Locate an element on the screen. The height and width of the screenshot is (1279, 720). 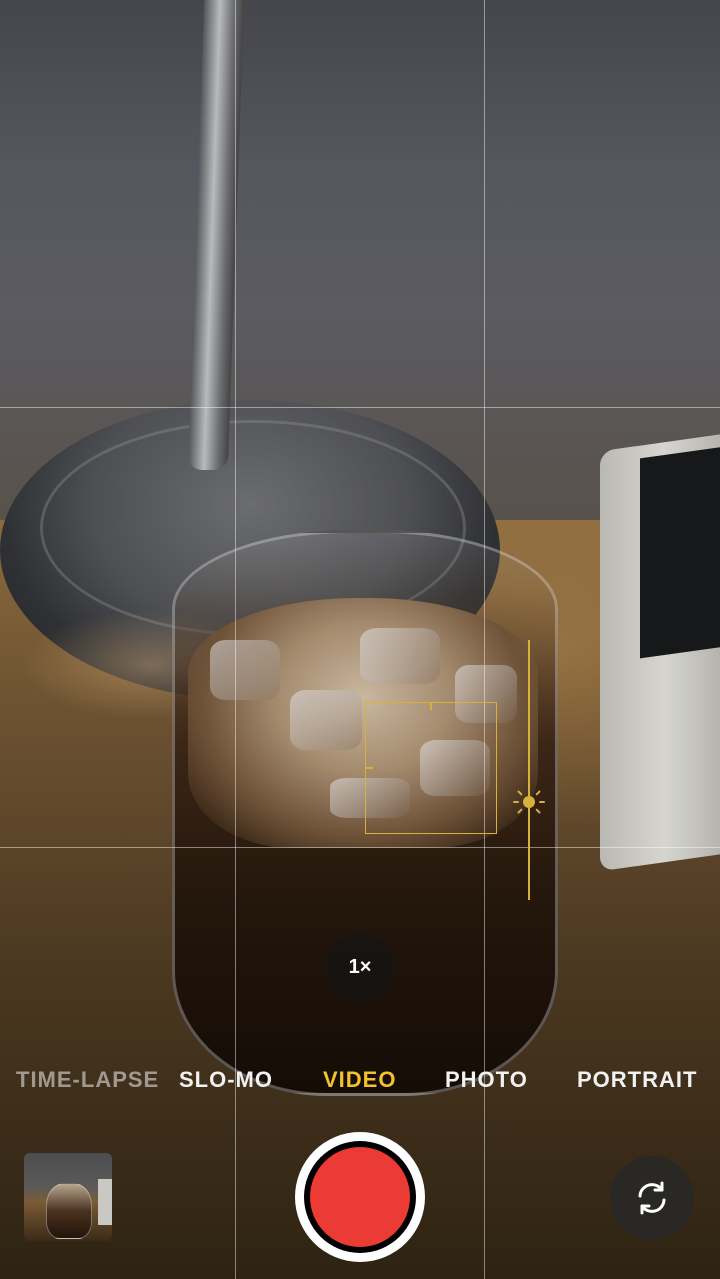
thumbnail-glass-image is located at coordinates (69, 1211).